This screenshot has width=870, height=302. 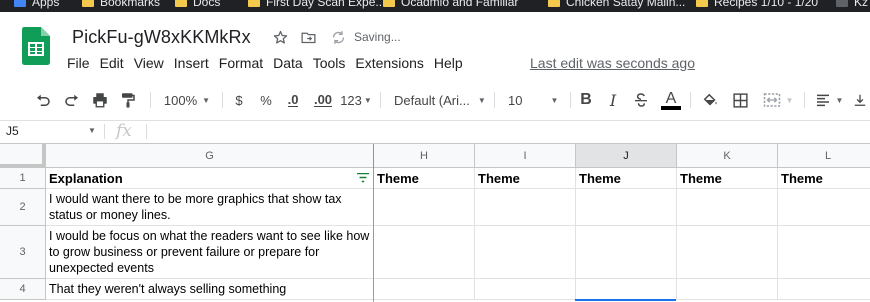 I want to click on cell-j1: Theme, so click(x=626, y=178).